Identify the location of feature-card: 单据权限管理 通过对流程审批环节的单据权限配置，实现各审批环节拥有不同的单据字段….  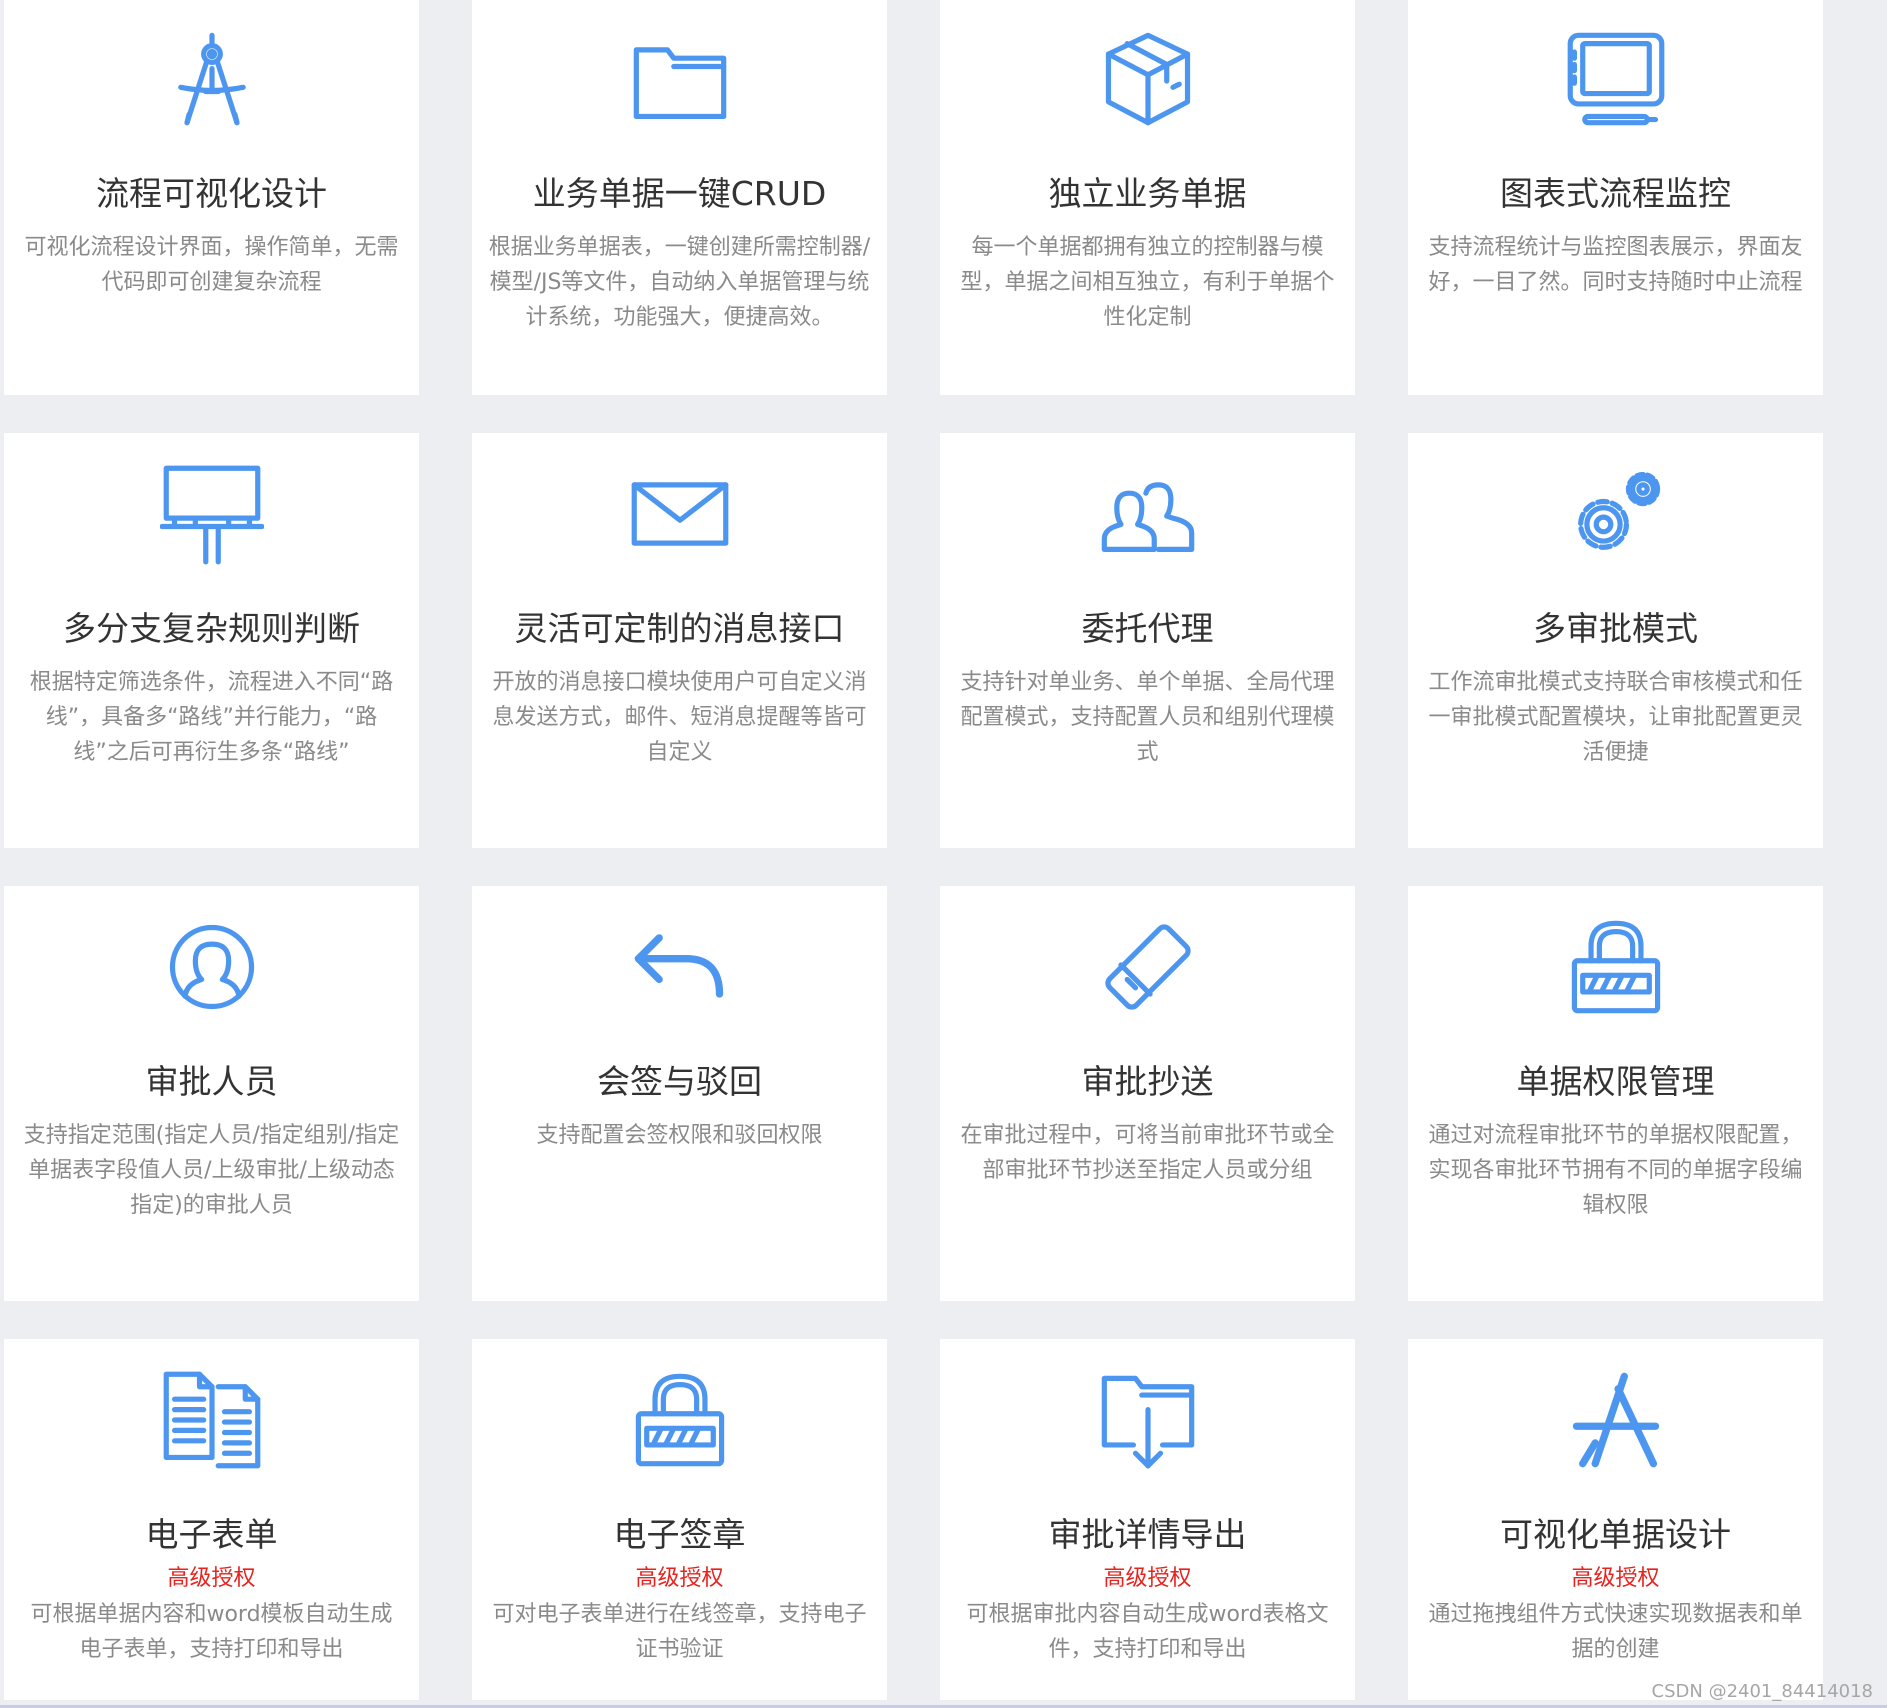
(1615, 1093).